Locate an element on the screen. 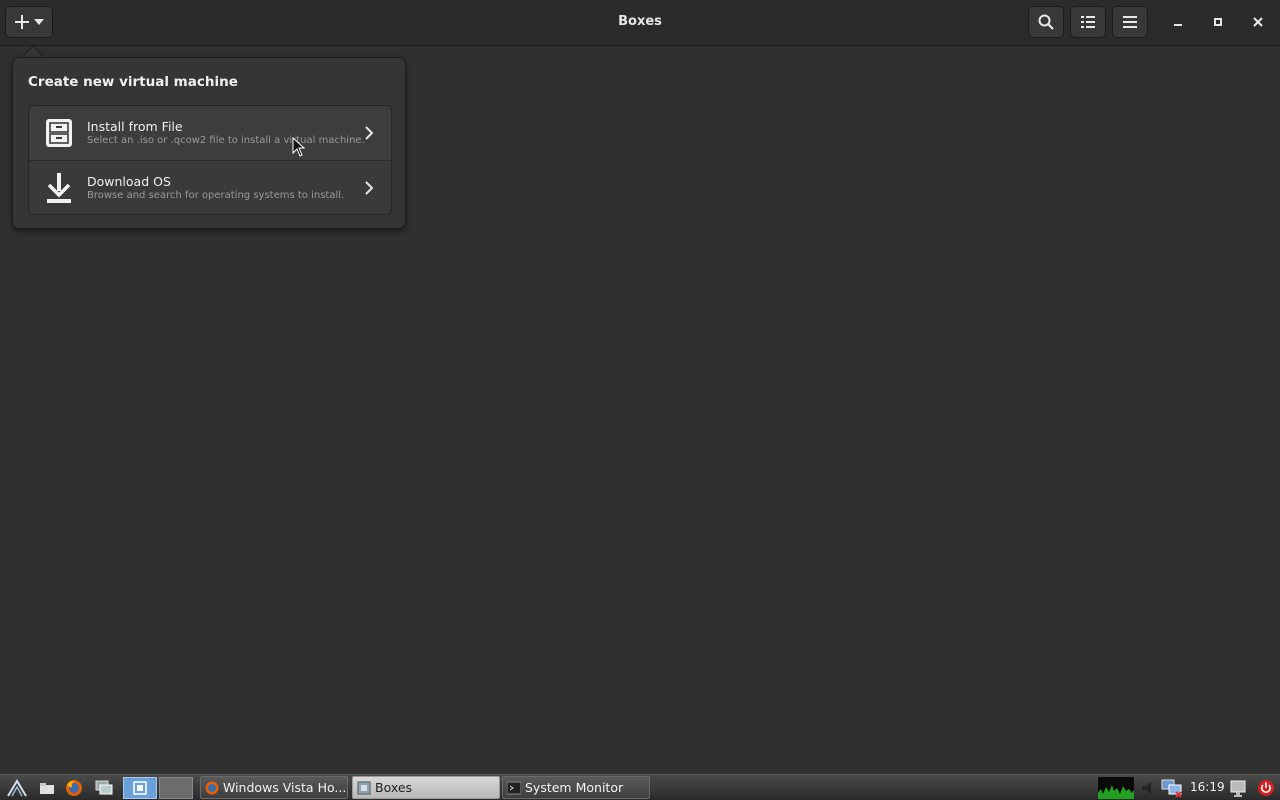 The image size is (1280, 800). lock-screen-button is located at coordinates (1238, 788).